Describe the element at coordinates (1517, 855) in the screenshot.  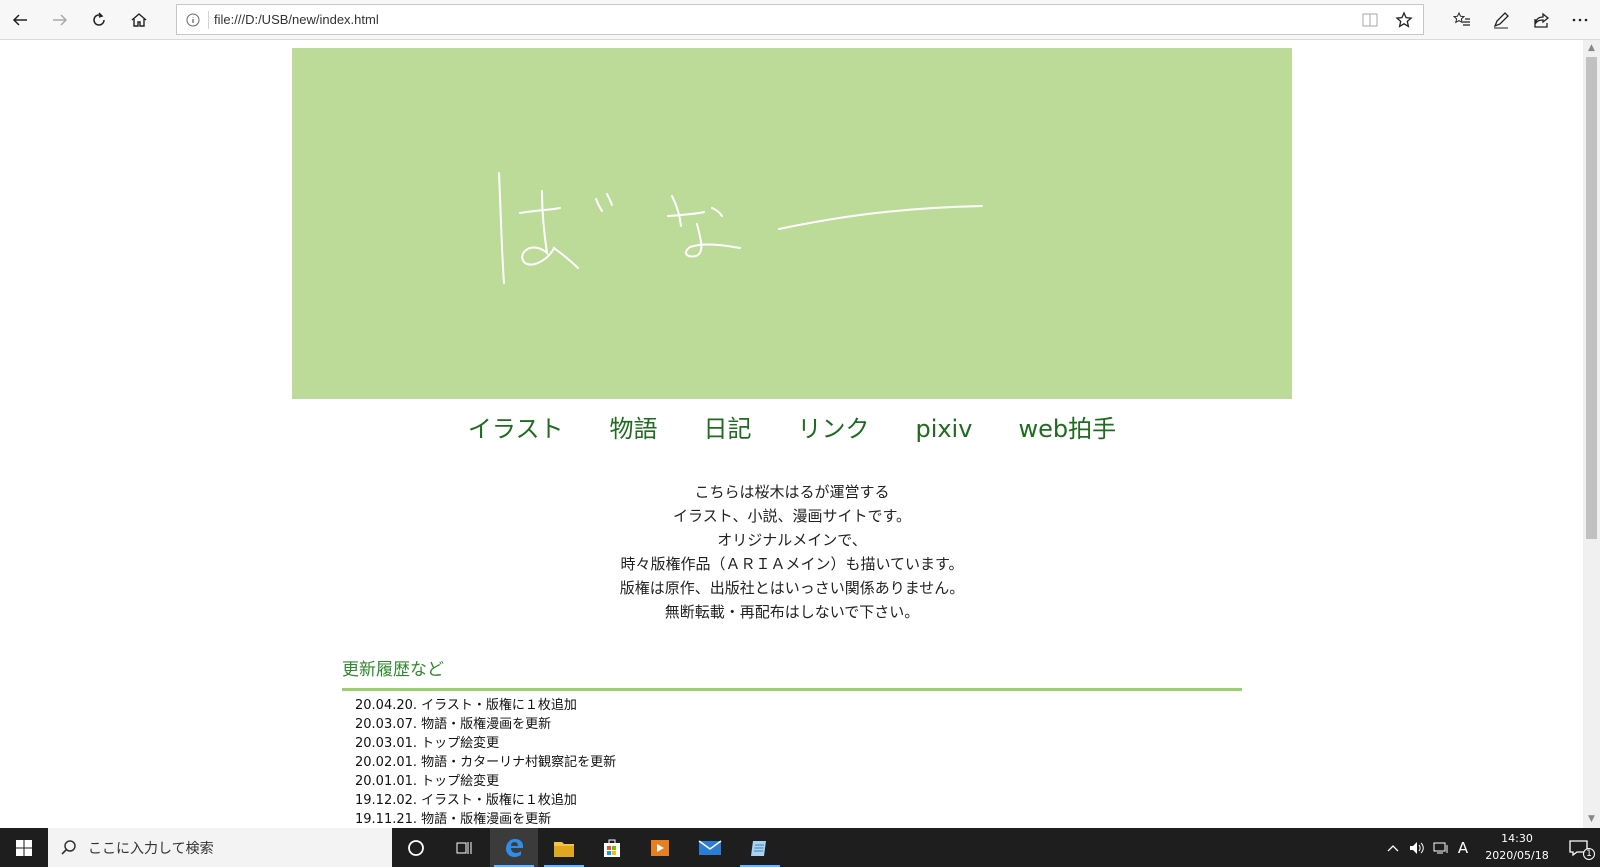
I see `clock-date: 2020/05/18` at that location.